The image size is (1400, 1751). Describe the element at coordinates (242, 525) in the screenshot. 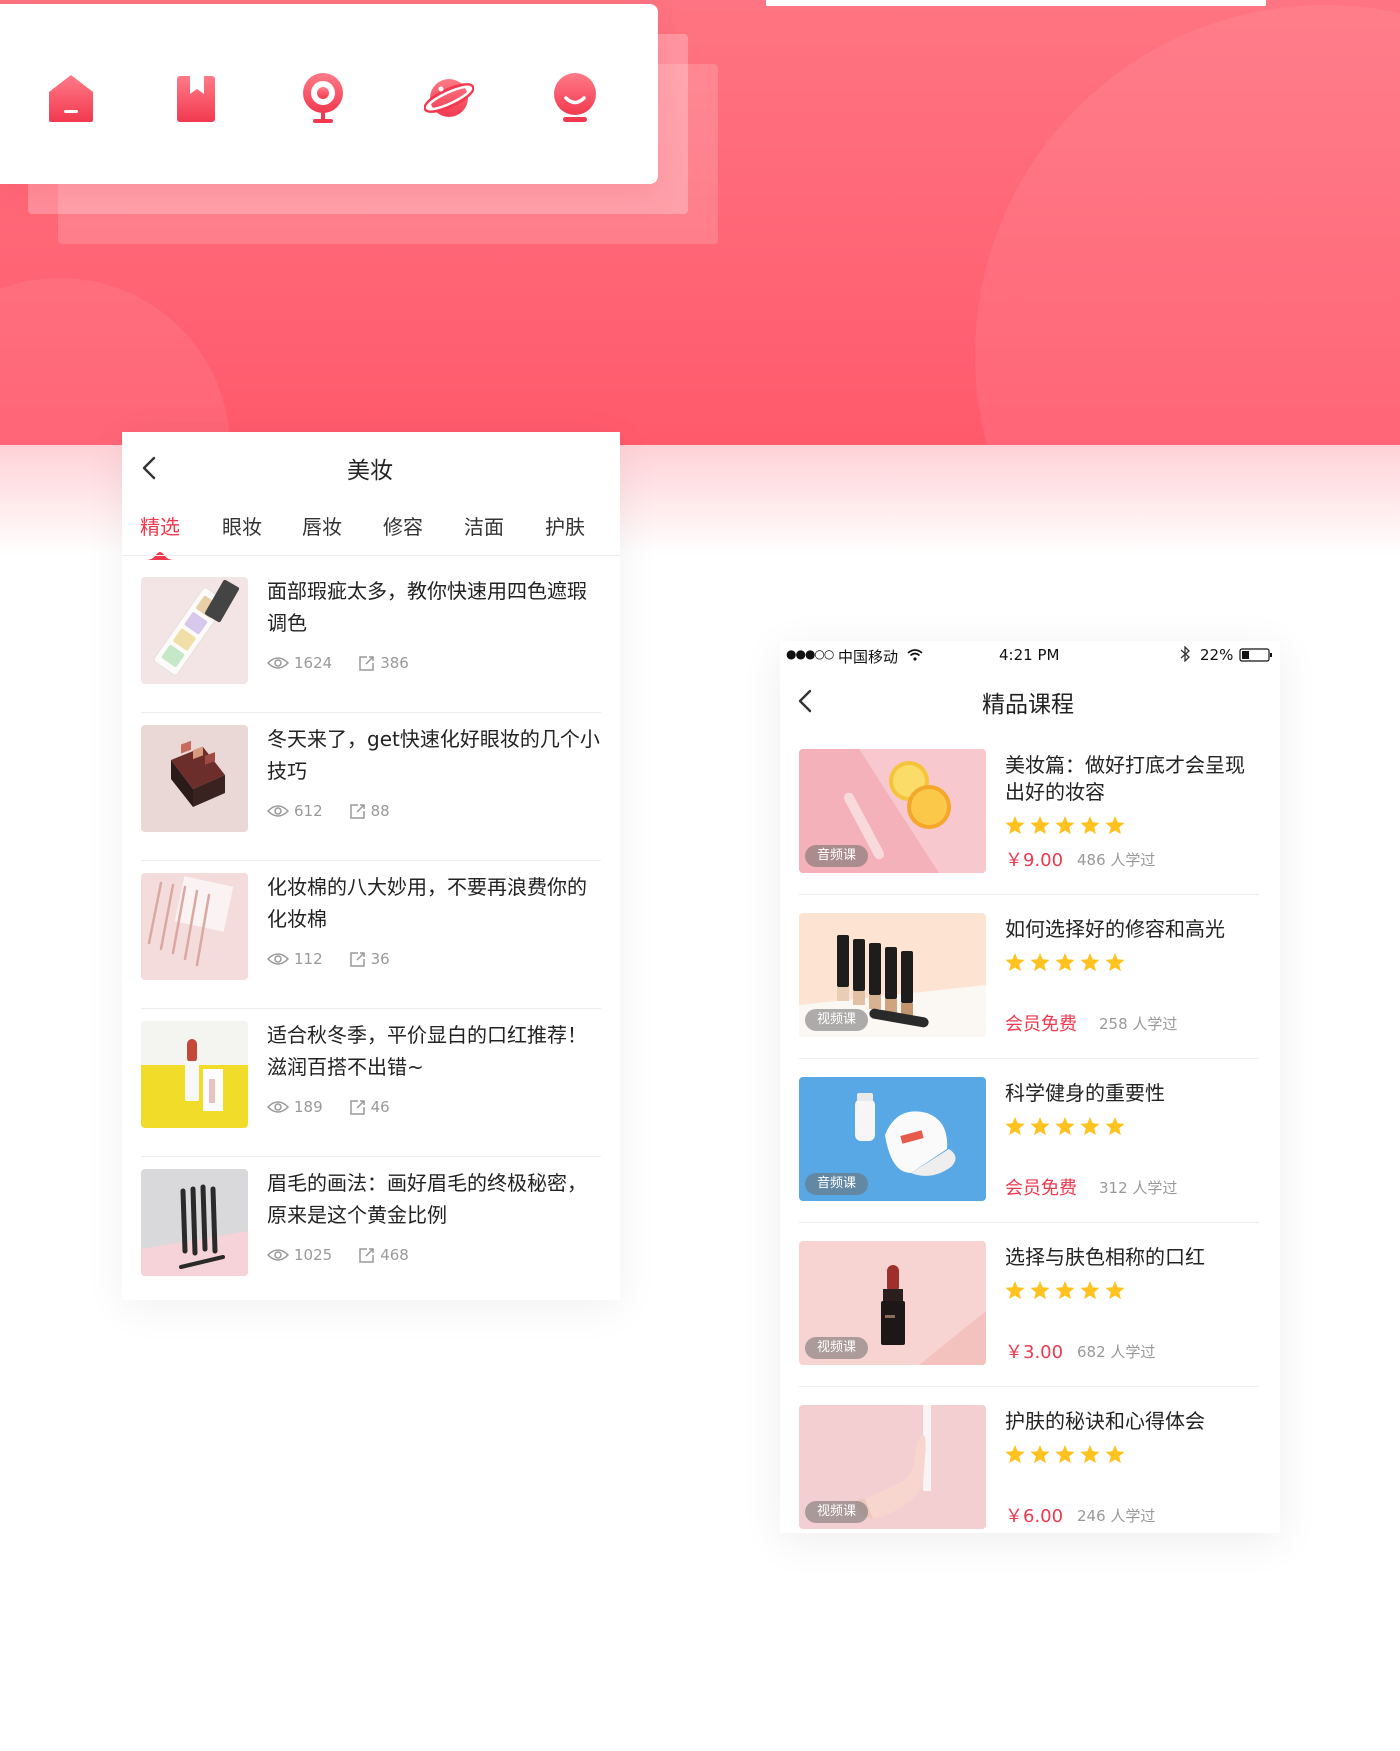

I see `tab-eye-makeup: 眼妆` at that location.